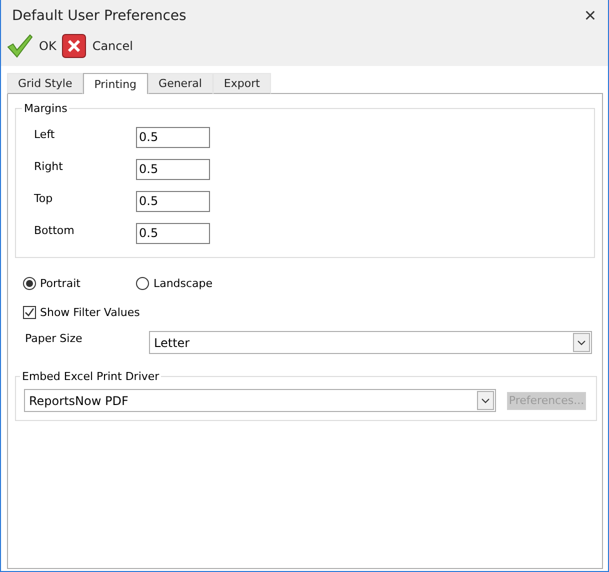  Describe the element at coordinates (99, 16) in the screenshot. I see `window-title: Default User Preferences` at that location.